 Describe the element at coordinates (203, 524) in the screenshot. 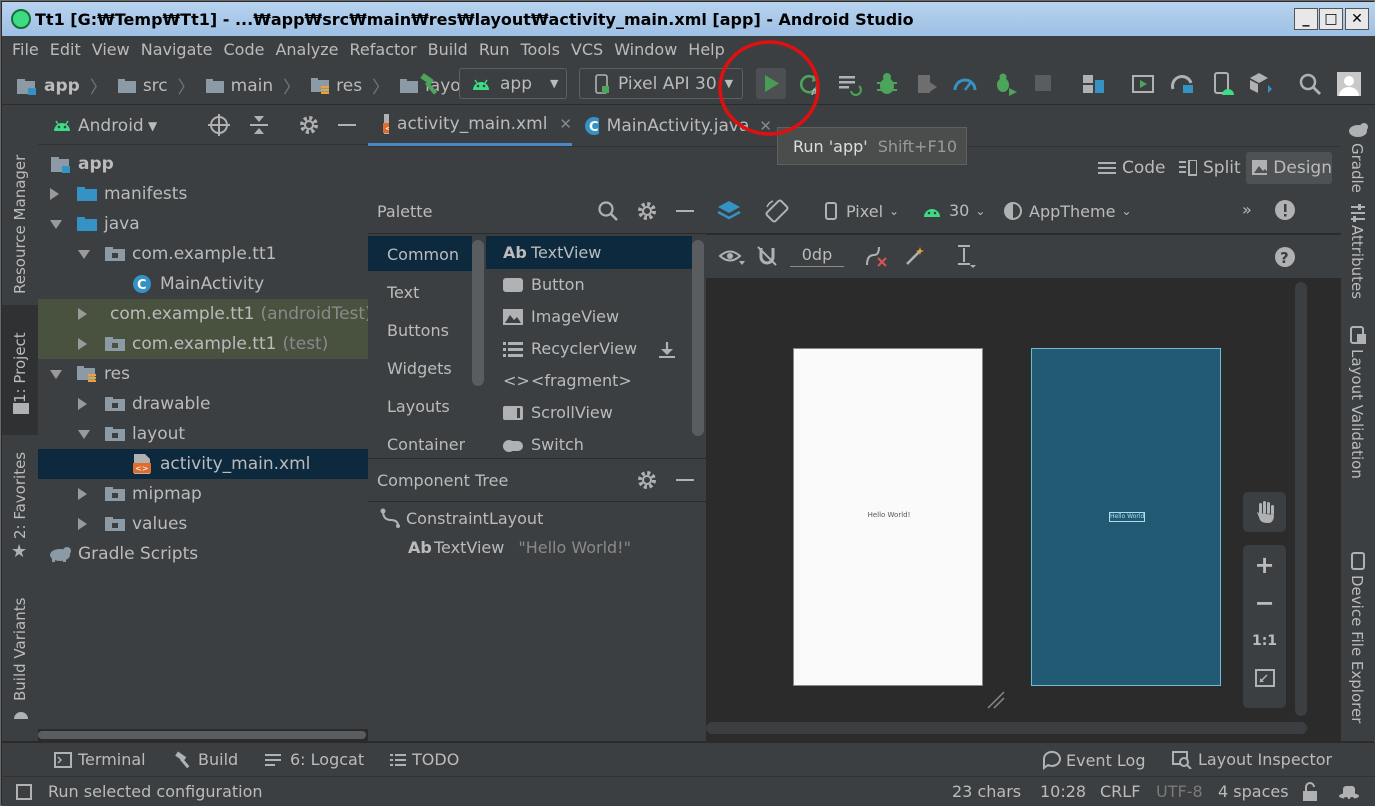

I see `tree-item-values: values` at that location.